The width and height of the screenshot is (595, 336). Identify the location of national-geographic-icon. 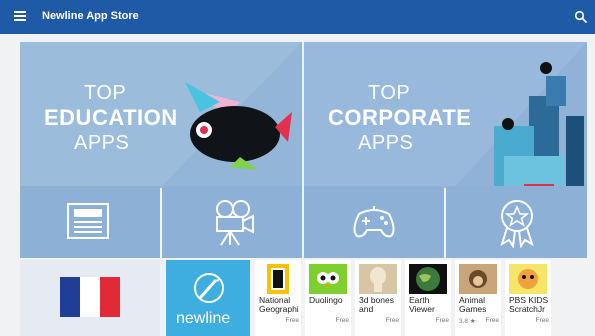
(278, 279).